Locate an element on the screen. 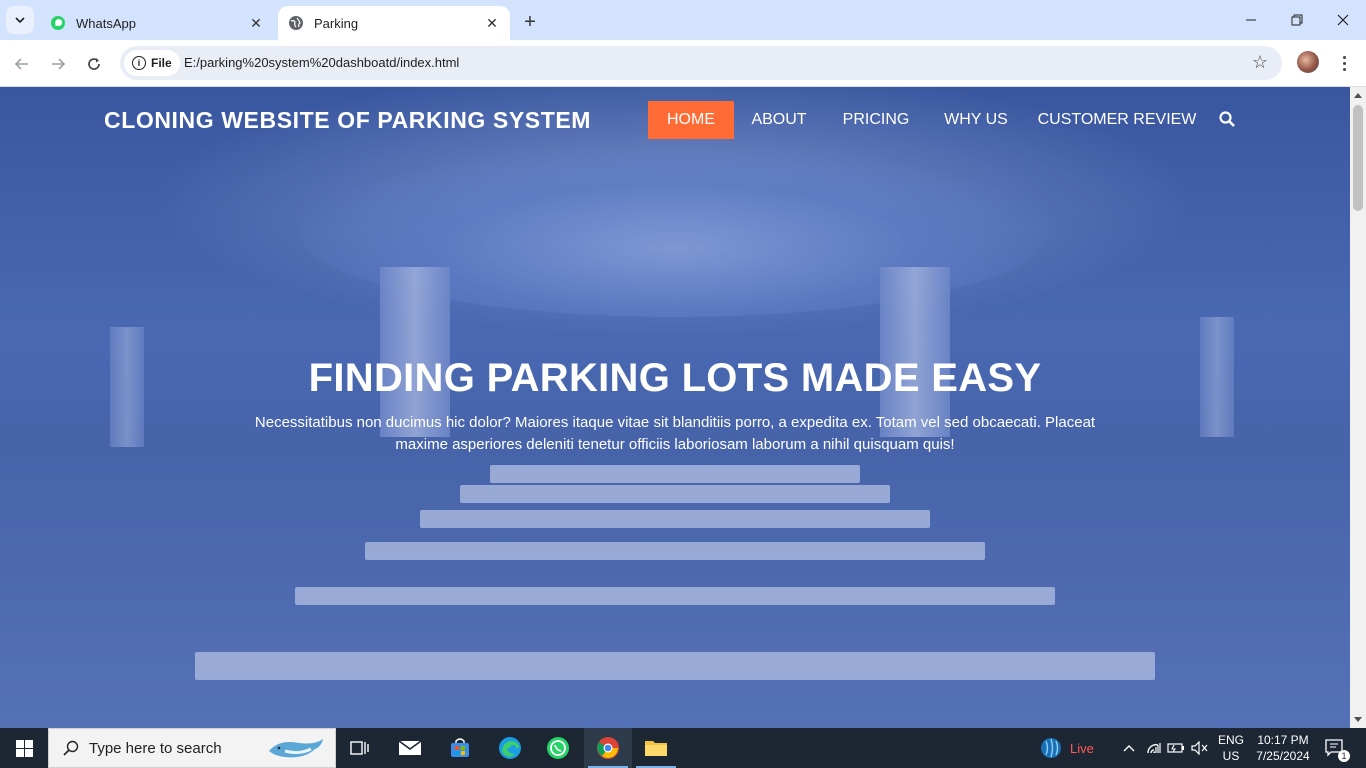 This screenshot has height=768, width=1366. chevron-up-icon is located at coordinates (1129, 748).